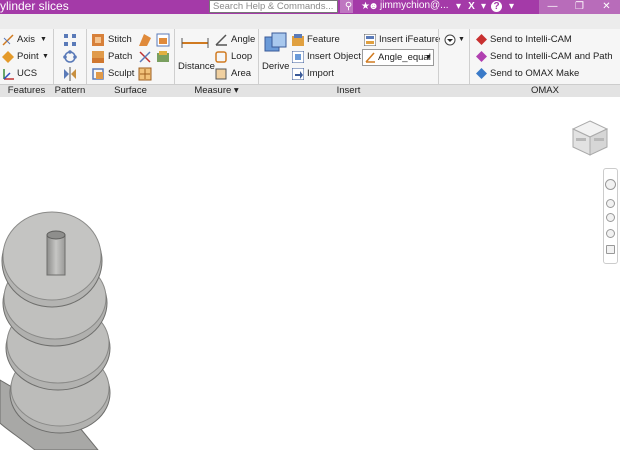 Image resolution: width=620 pixels, height=450 pixels. I want to click on intellicam-icon, so click(481, 39).